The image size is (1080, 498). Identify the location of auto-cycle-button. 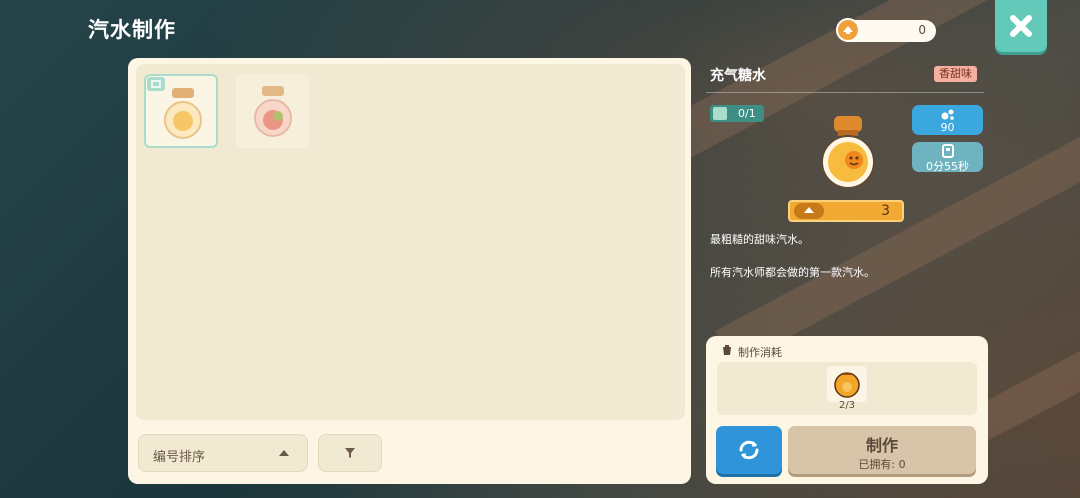
(749, 450).